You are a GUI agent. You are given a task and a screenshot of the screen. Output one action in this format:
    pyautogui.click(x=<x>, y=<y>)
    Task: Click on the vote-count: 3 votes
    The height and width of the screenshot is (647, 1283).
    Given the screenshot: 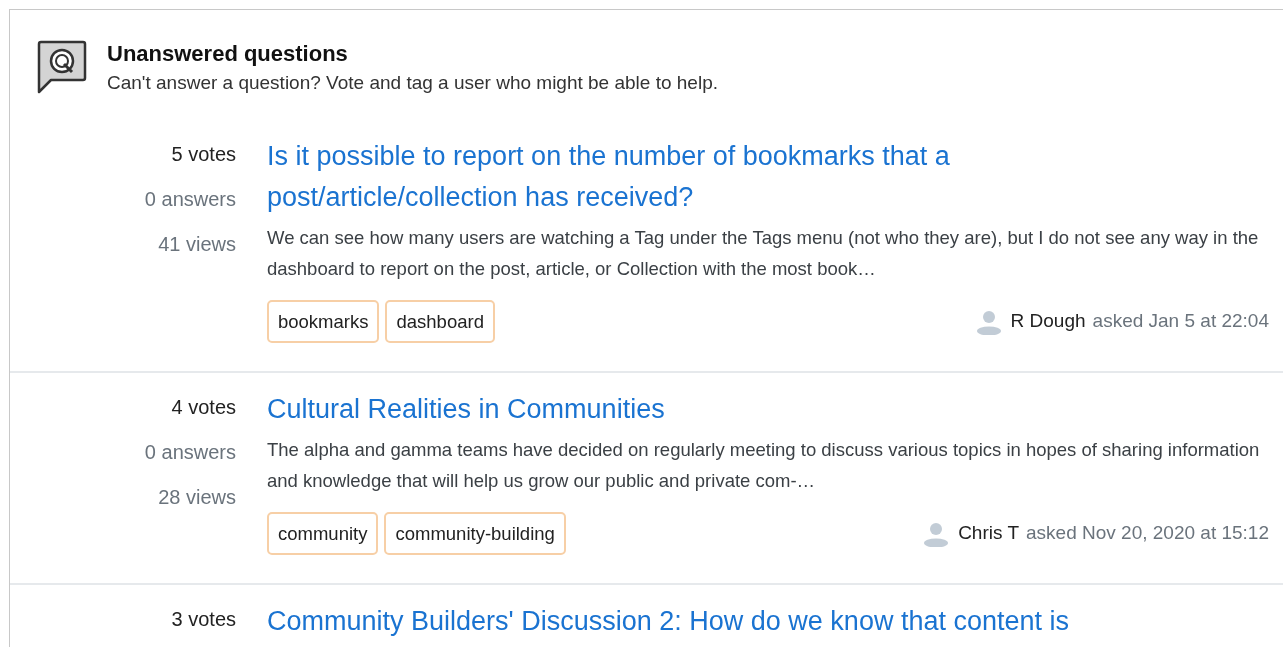 What is the action you would take?
    pyautogui.click(x=203, y=619)
    